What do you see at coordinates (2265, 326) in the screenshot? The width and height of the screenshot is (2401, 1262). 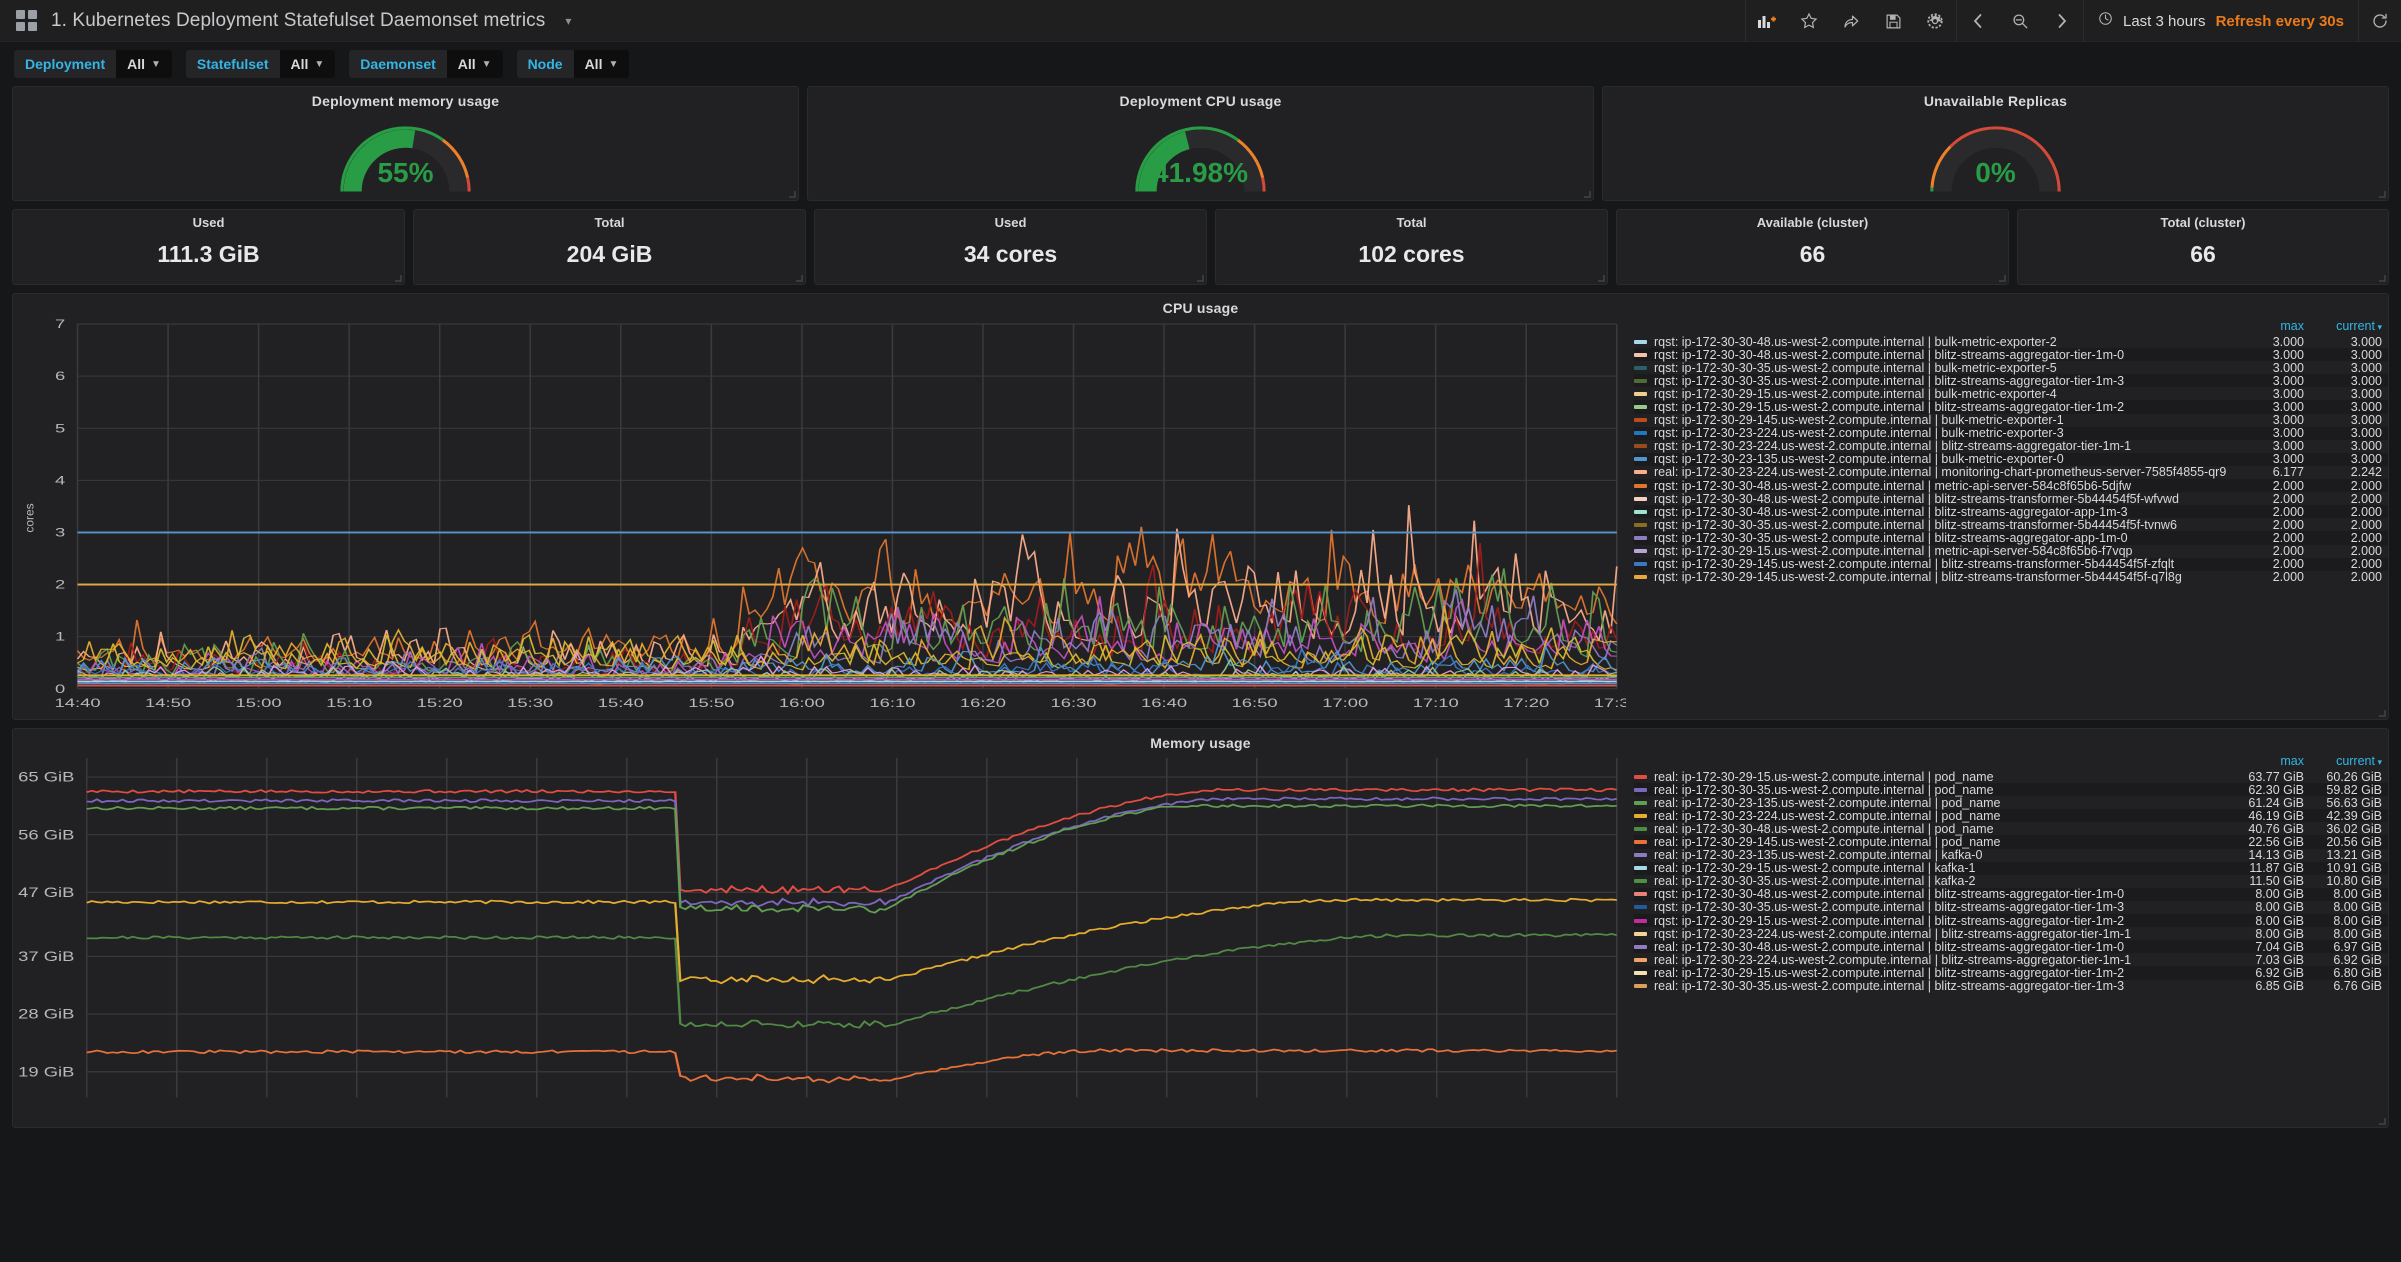 I see `cpu-legend-max-header: max` at bounding box center [2265, 326].